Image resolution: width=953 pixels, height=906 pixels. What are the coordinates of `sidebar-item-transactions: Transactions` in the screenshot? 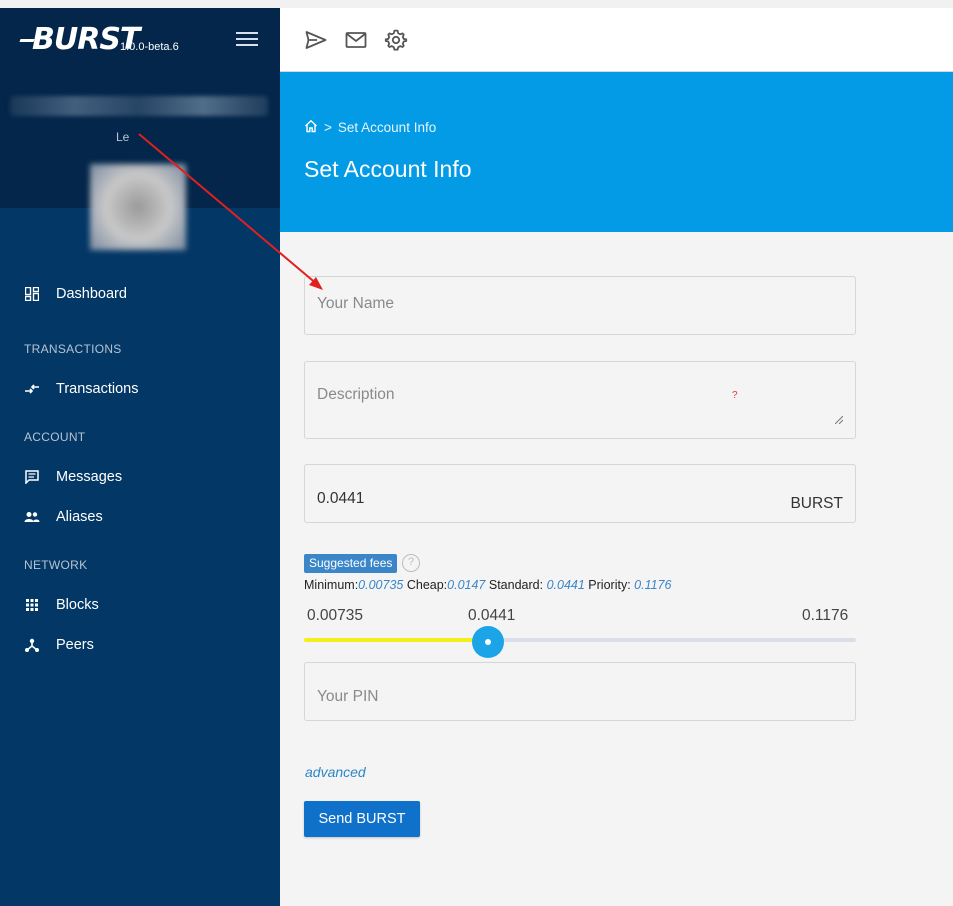 It's located at (140, 389).